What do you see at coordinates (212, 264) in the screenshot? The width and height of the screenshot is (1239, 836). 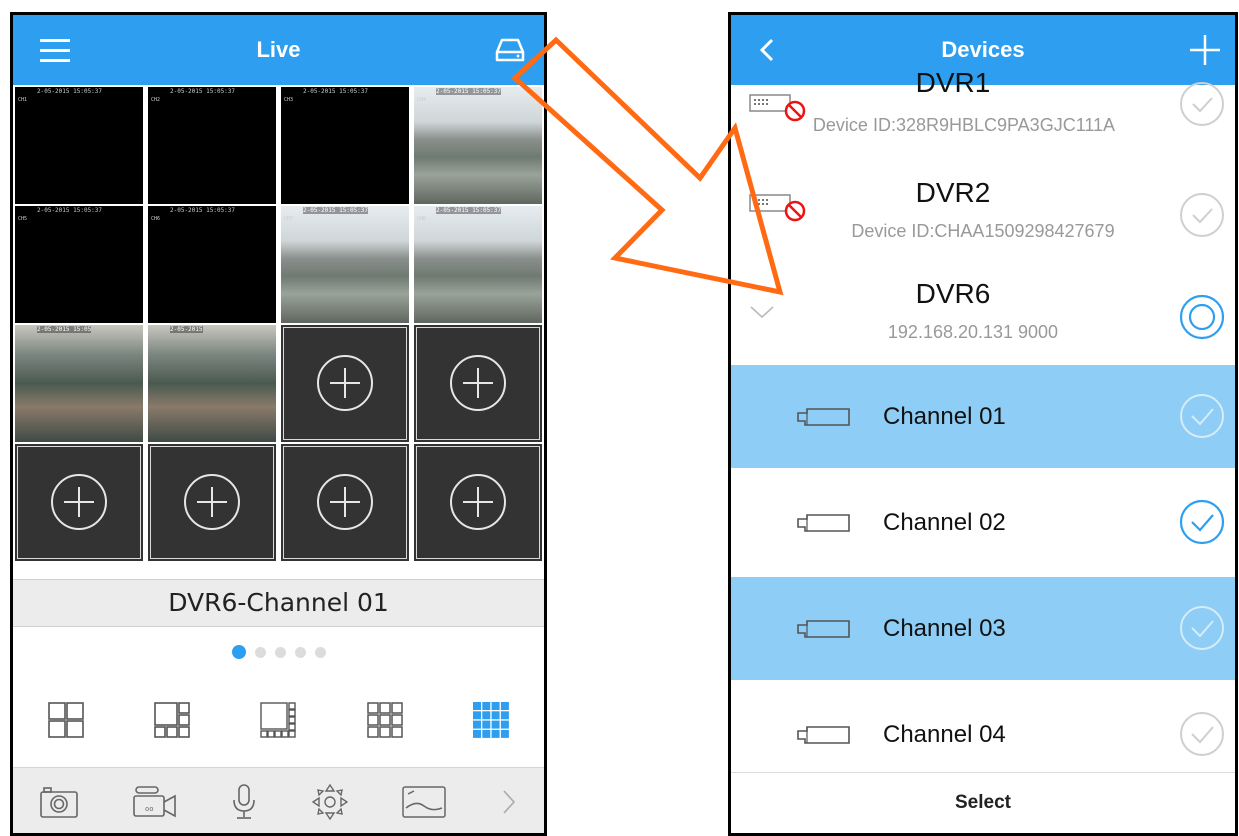 I see `video-tile: 2-05-2015 15:05:37 CH6` at bounding box center [212, 264].